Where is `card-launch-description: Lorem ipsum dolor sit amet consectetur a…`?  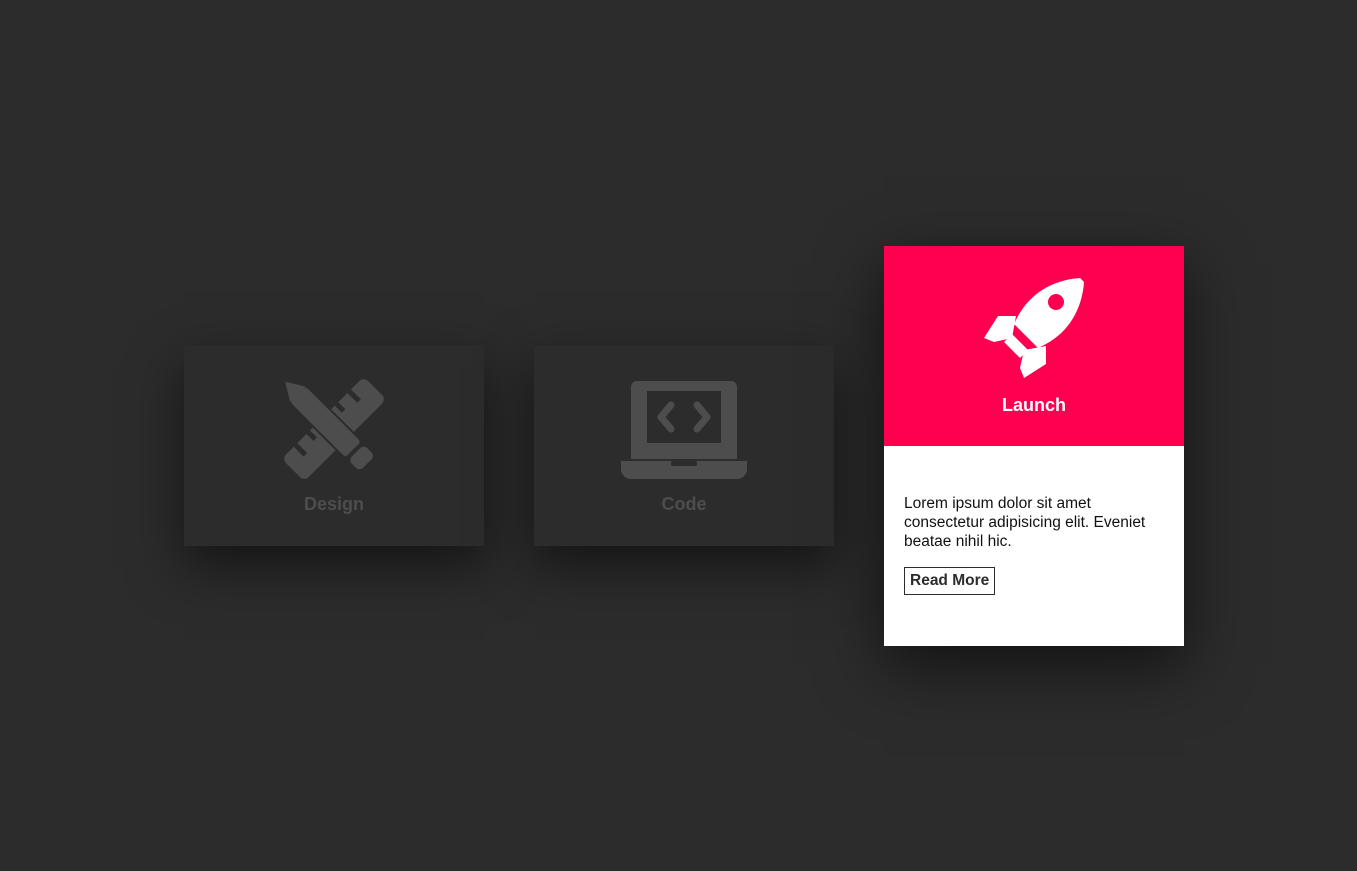 card-launch-description: Lorem ipsum dolor sit amet consectetur a… is located at coordinates (1025, 522).